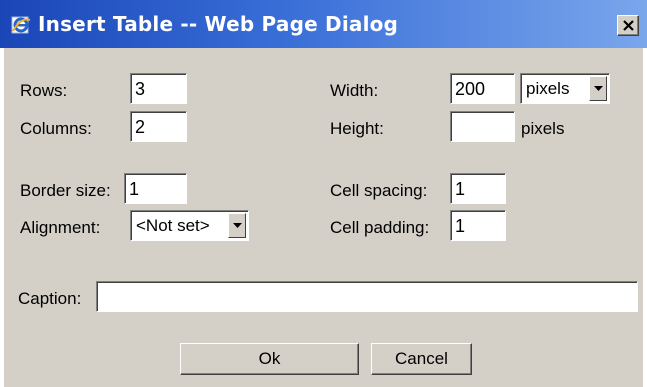  What do you see at coordinates (380, 227) in the screenshot?
I see `cell-padding-label: Cell padding:` at bounding box center [380, 227].